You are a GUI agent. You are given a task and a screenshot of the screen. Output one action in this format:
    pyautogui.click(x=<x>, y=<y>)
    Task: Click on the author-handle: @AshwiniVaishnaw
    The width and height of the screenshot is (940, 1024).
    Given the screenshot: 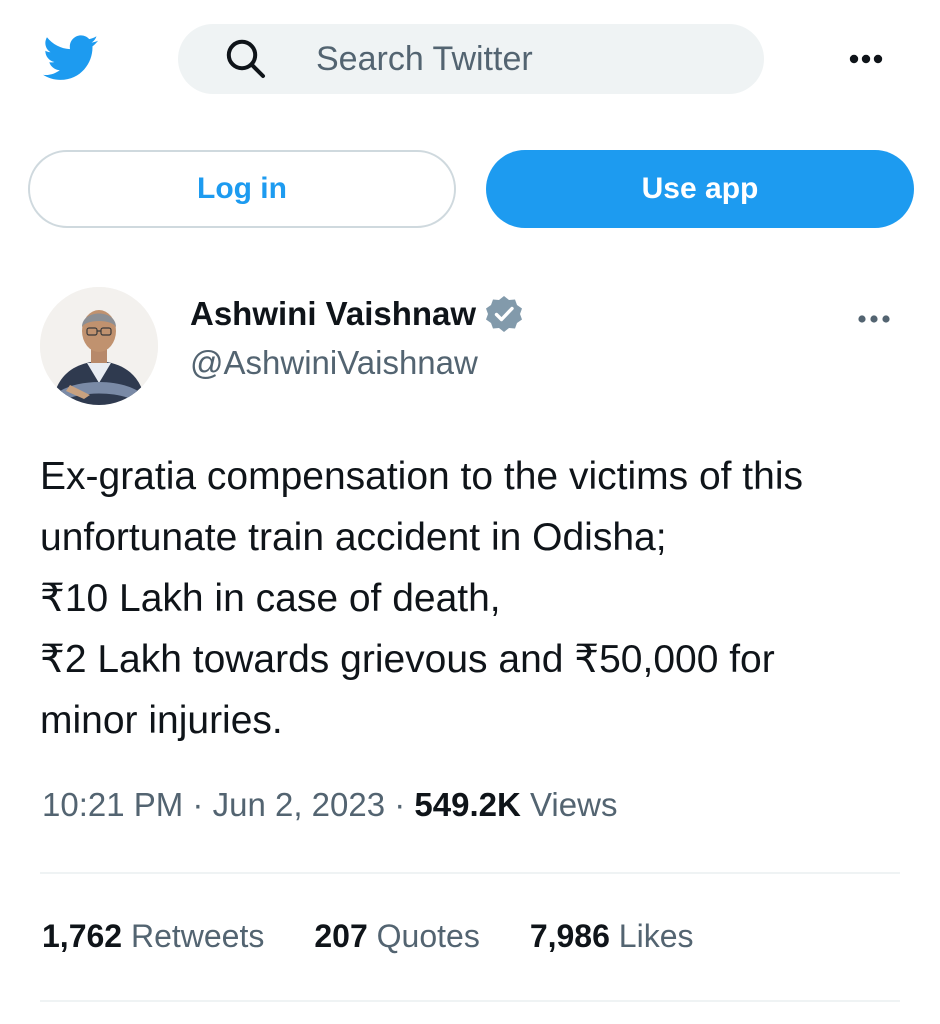 What is the action you would take?
    pyautogui.click(x=334, y=363)
    